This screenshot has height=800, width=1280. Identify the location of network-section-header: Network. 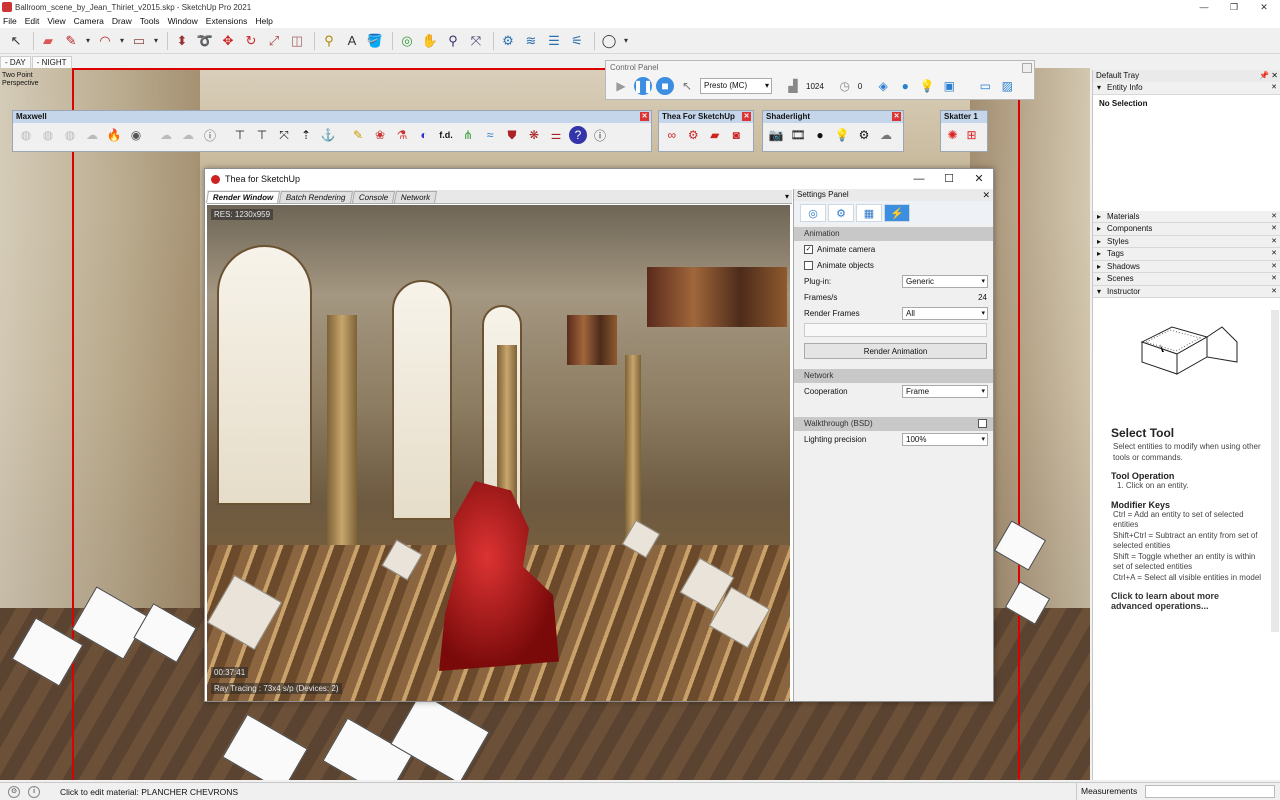
(893, 376).